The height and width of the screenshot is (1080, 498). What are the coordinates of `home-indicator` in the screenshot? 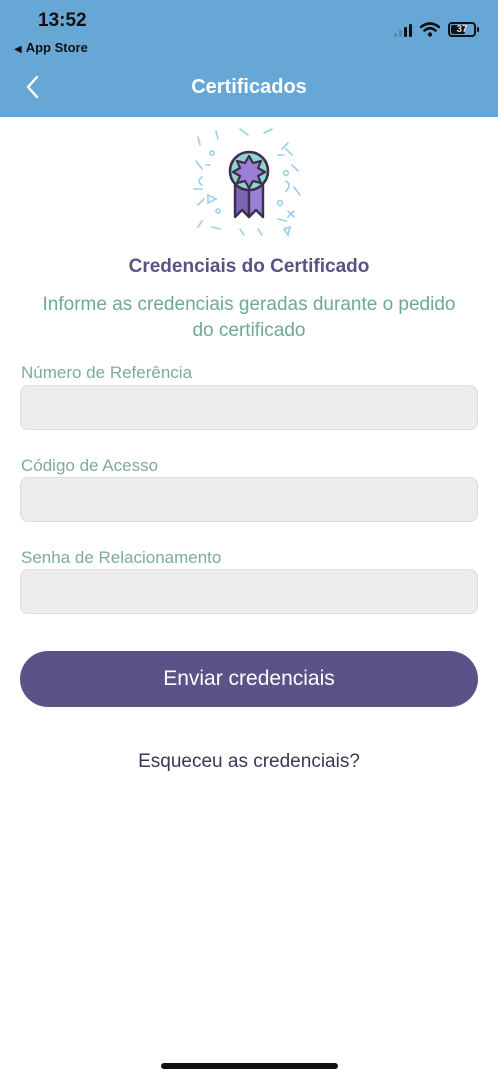 It's located at (249, 1066).